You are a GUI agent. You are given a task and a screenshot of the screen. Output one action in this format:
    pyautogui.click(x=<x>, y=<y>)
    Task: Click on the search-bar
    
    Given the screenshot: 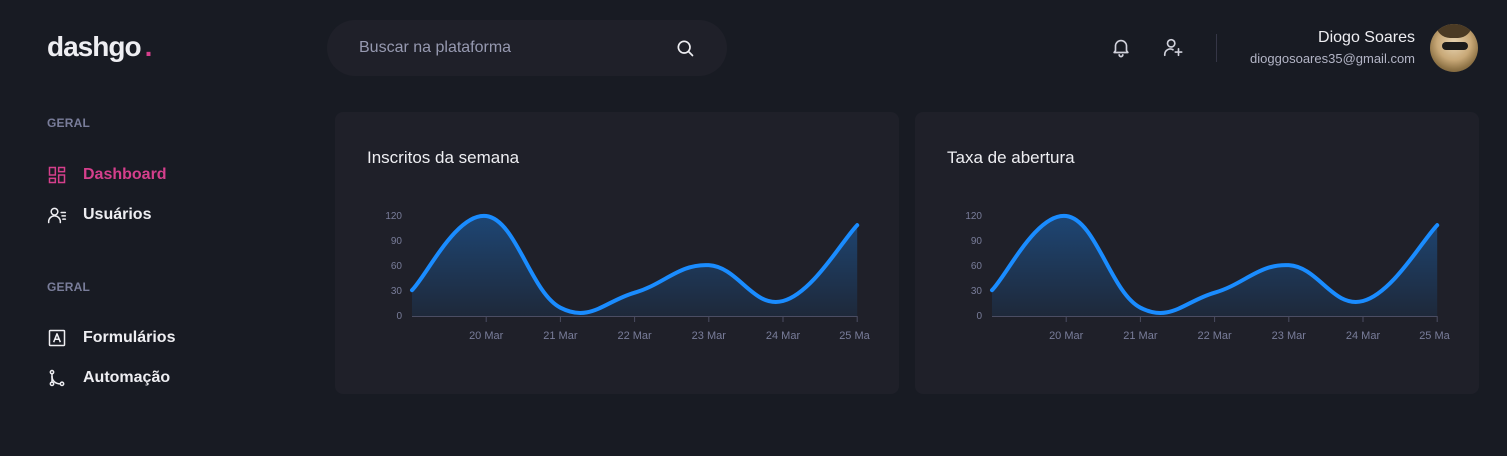 What is the action you would take?
    pyautogui.click(x=527, y=48)
    